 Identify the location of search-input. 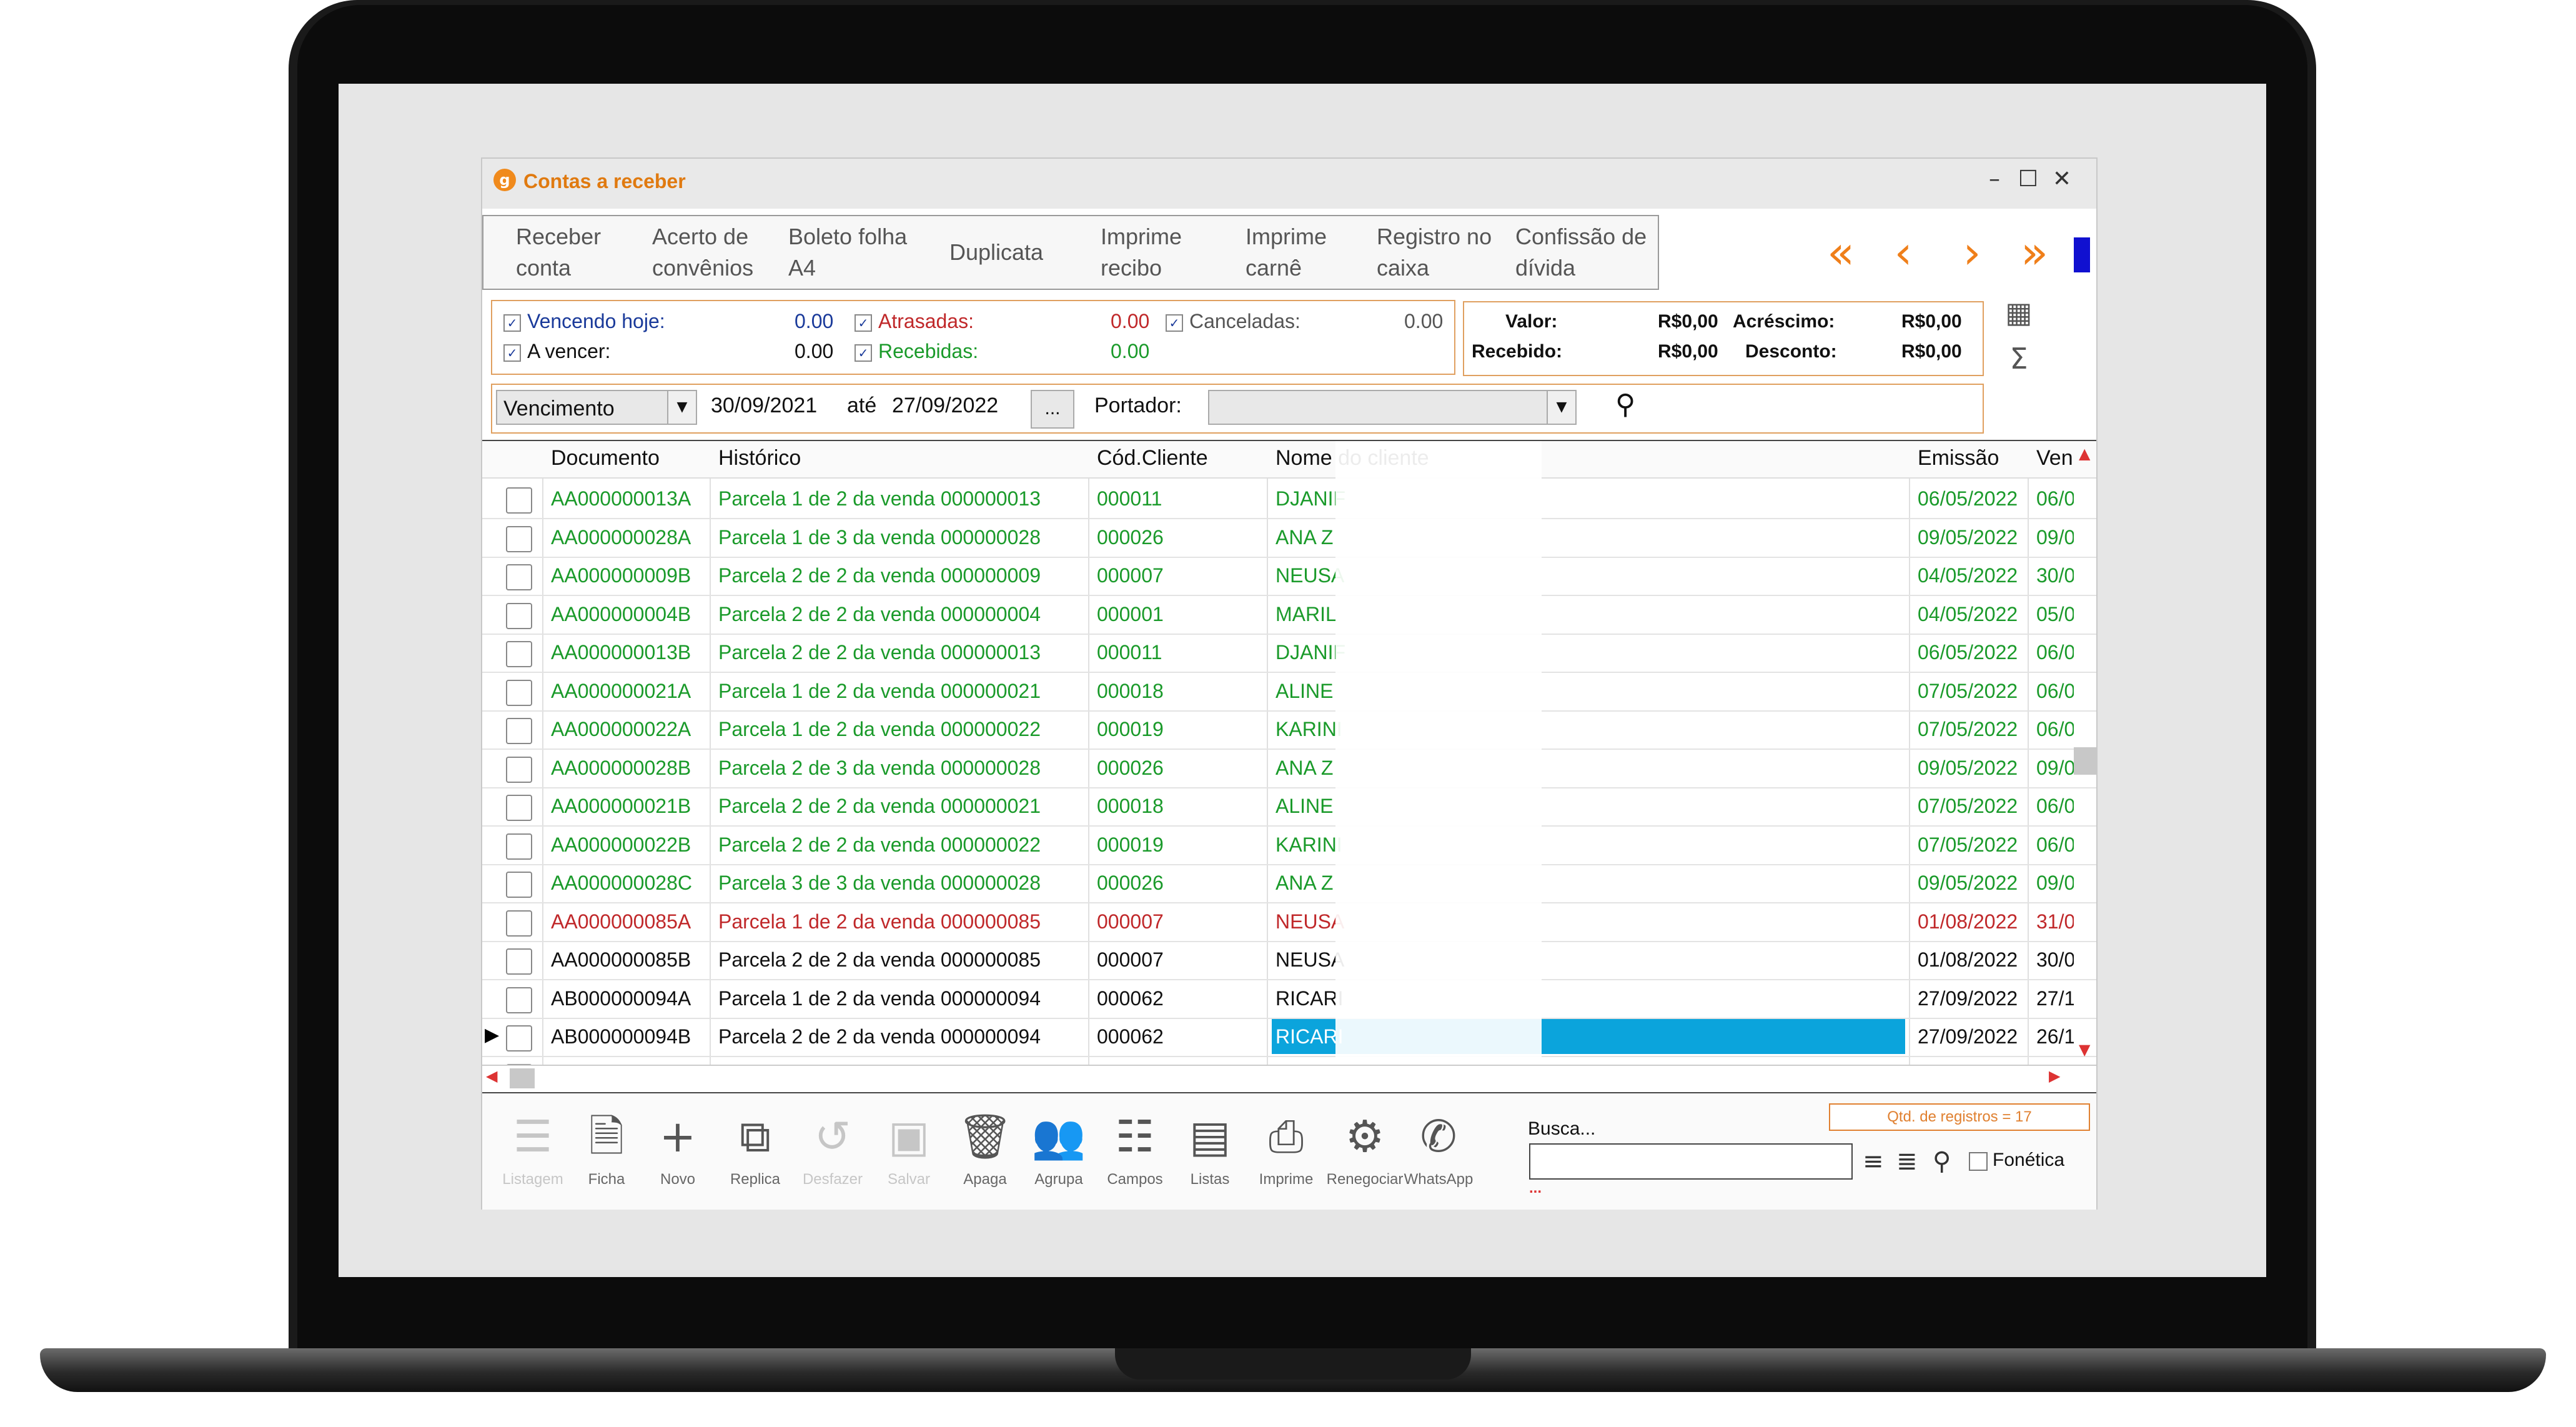
(1691, 1161).